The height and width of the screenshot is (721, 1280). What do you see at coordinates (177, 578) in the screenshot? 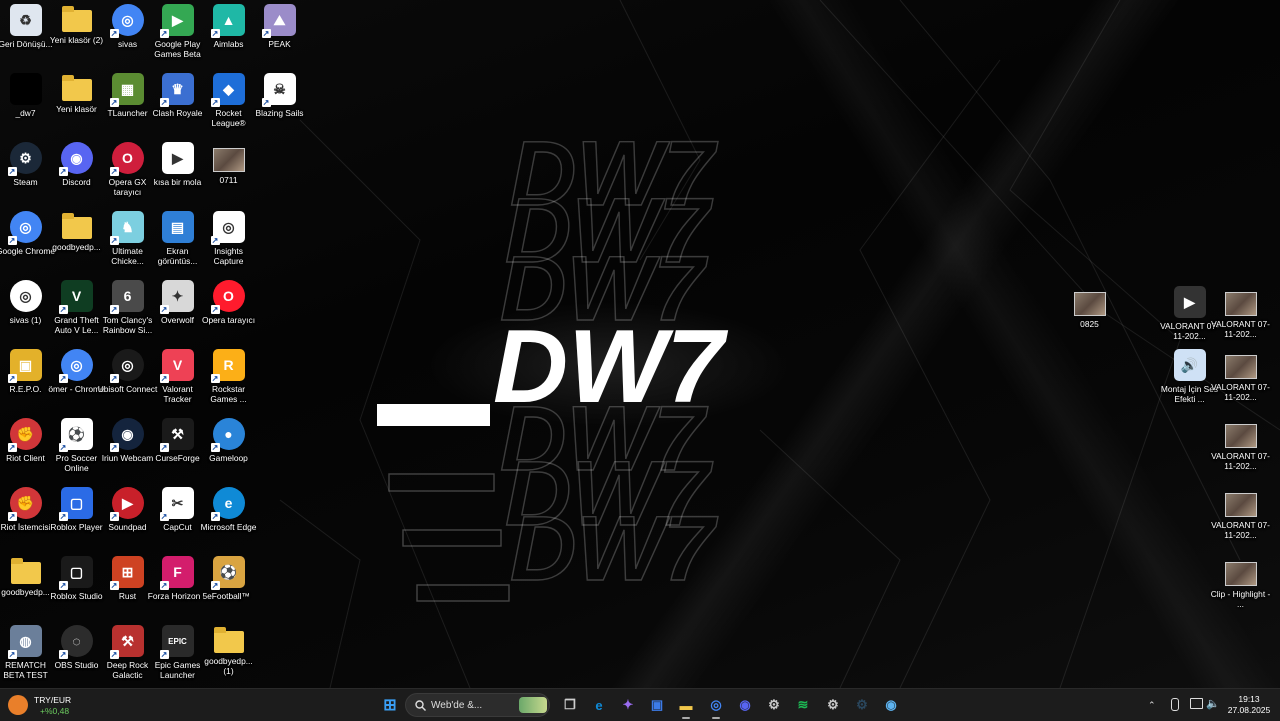
I see `desktop-icon-forza: F ↗ Forza Horizon 5` at bounding box center [177, 578].